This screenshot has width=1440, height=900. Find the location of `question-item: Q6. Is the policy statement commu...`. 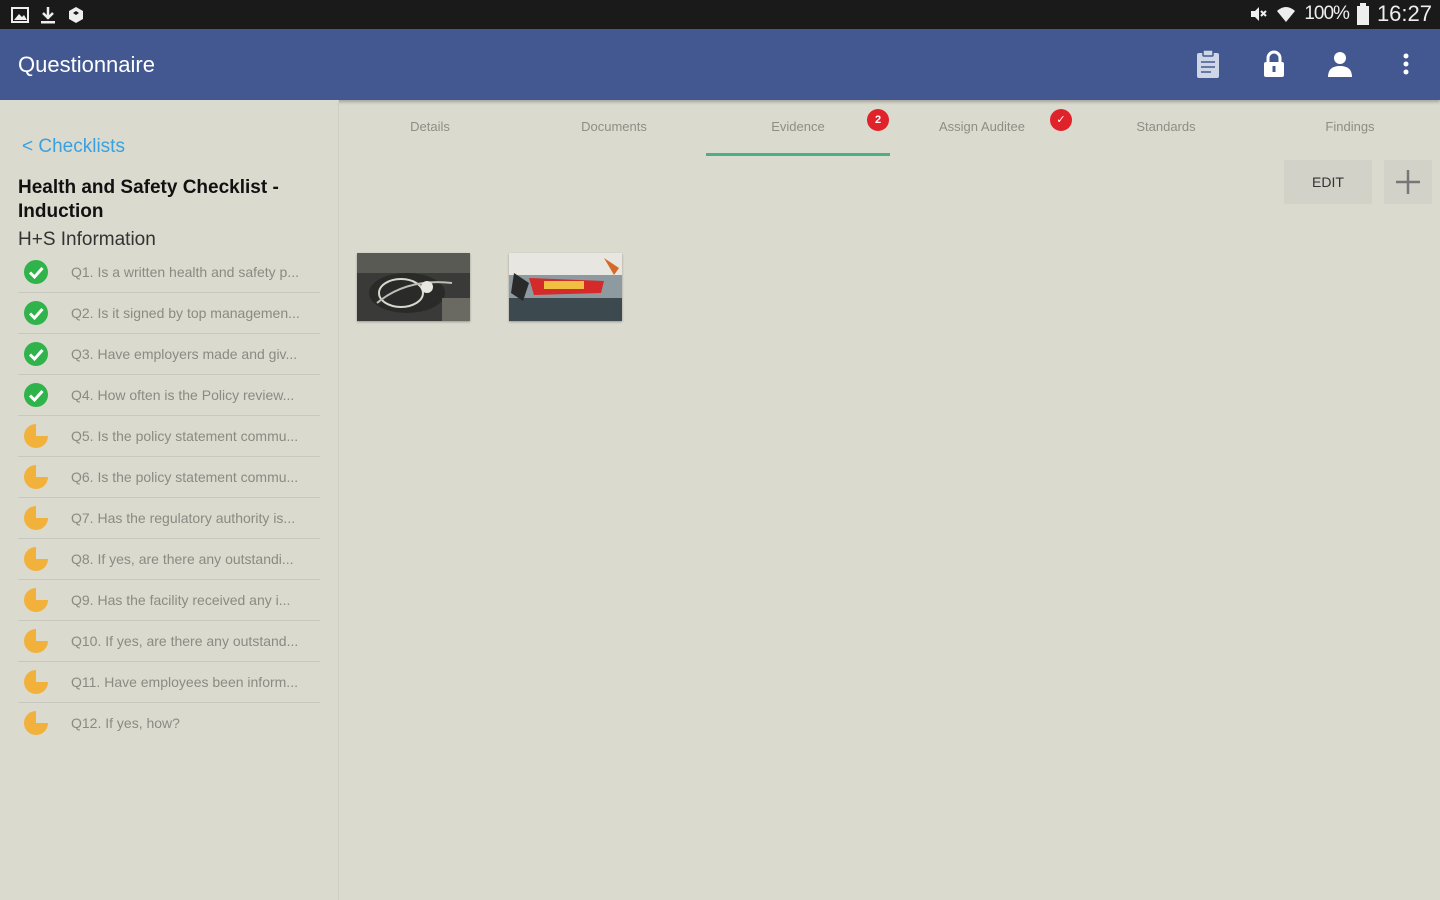

question-item: Q6. Is the policy statement commu... is located at coordinates (169, 477).